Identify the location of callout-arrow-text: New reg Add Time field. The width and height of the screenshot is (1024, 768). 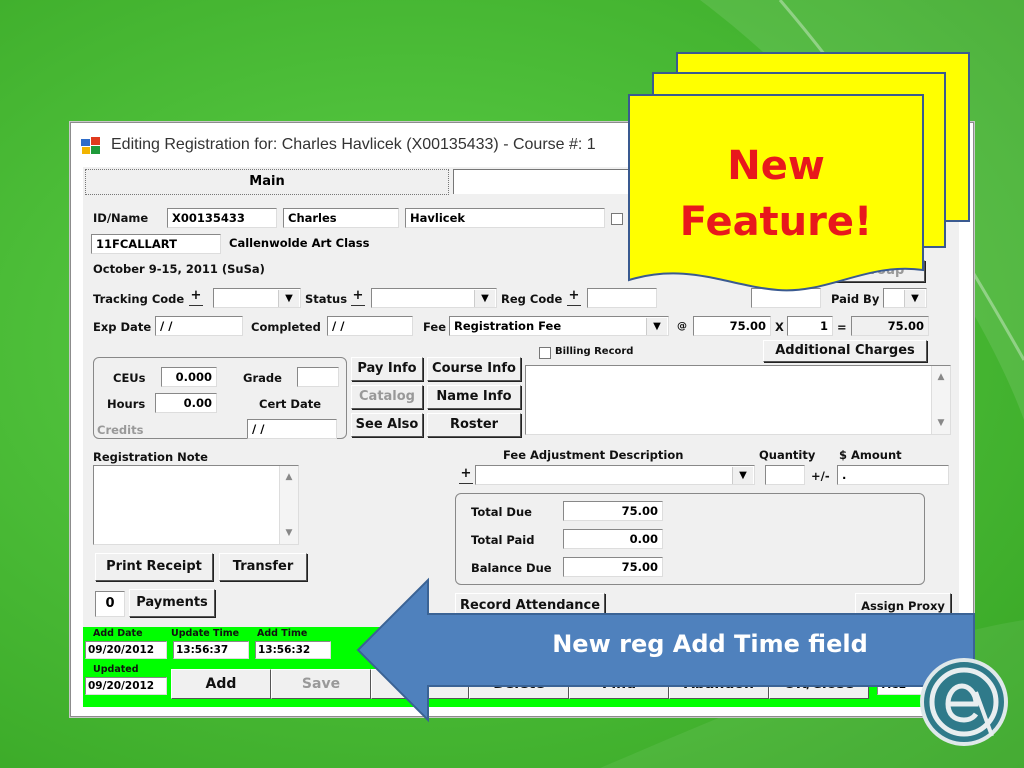
(710, 644).